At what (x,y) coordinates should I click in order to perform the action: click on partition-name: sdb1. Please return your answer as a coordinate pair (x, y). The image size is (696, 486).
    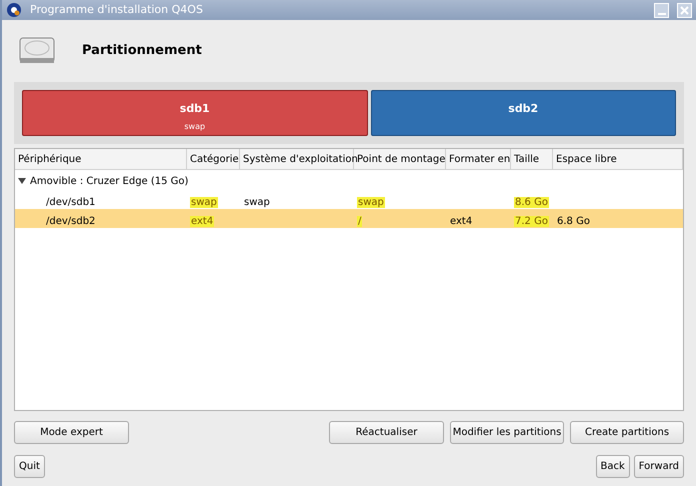
    Looking at the image, I should click on (195, 109).